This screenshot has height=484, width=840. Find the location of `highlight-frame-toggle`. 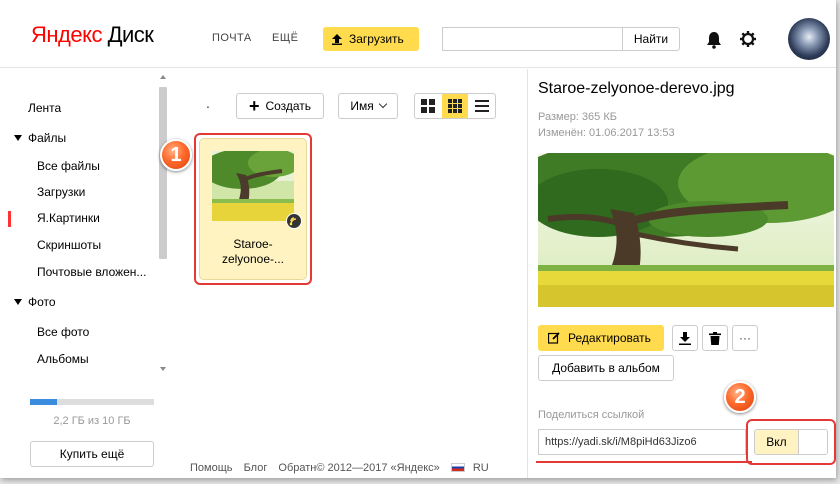

highlight-frame-toggle is located at coordinates (791, 442).